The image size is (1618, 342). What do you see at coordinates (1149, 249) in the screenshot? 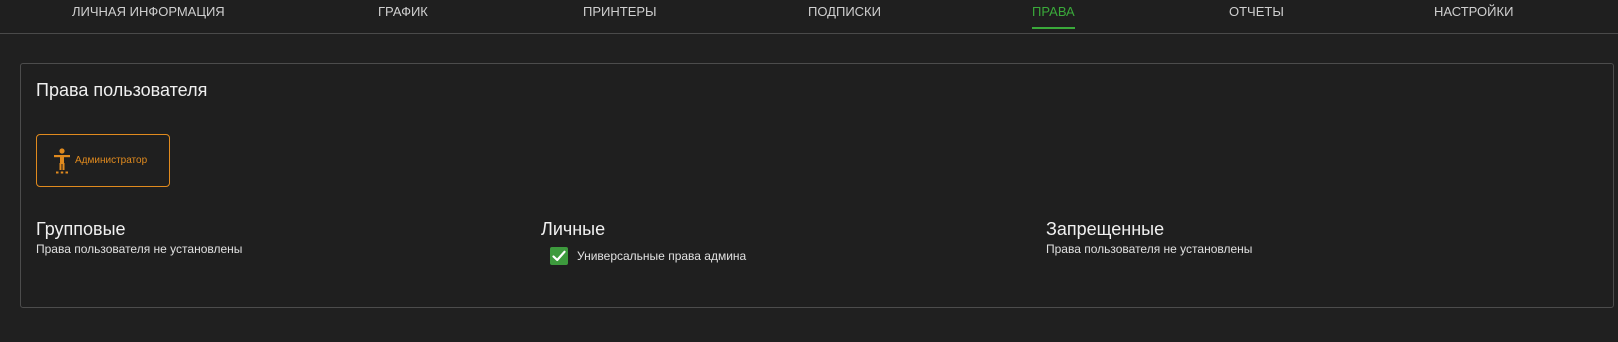
I see `forbidden-rights-empty-text: Права пользователя не установлены` at bounding box center [1149, 249].